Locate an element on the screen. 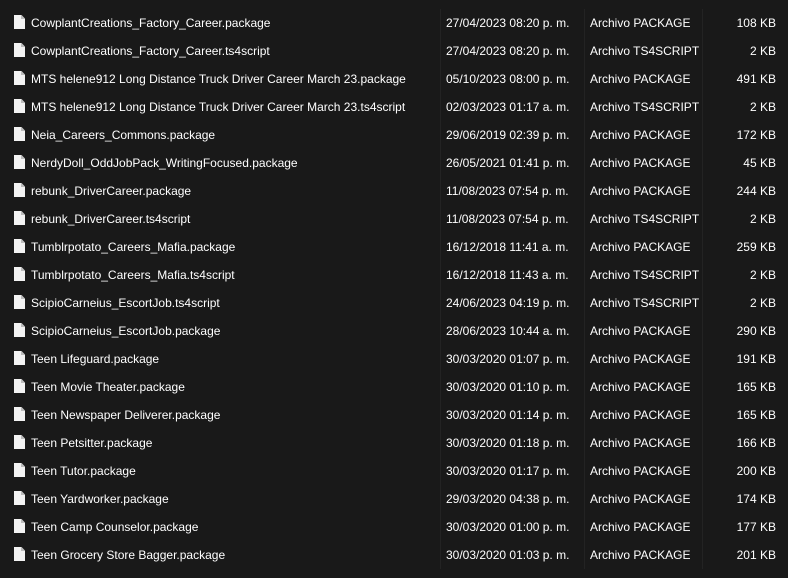 The image size is (788, 578). file-name: Teen Yardworker.package is located at coordinates (100, 499).